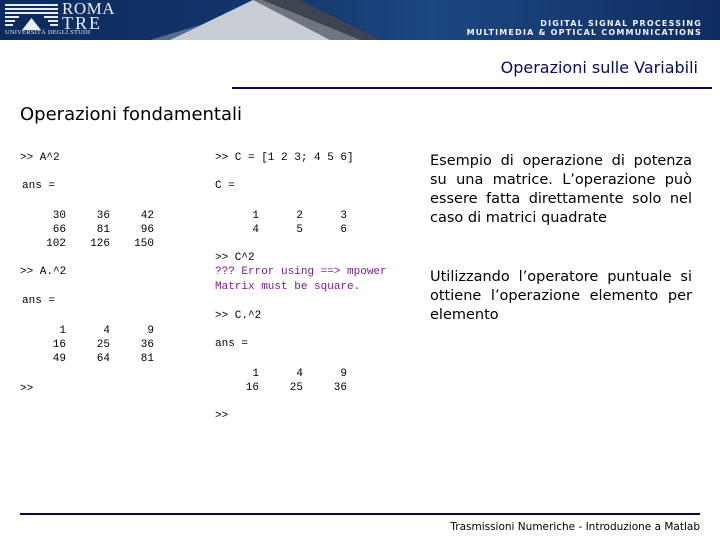 The height and width of the screenshot is (540, 720). I want to click on matrix-row: 49 64 81, so click(88, 359).